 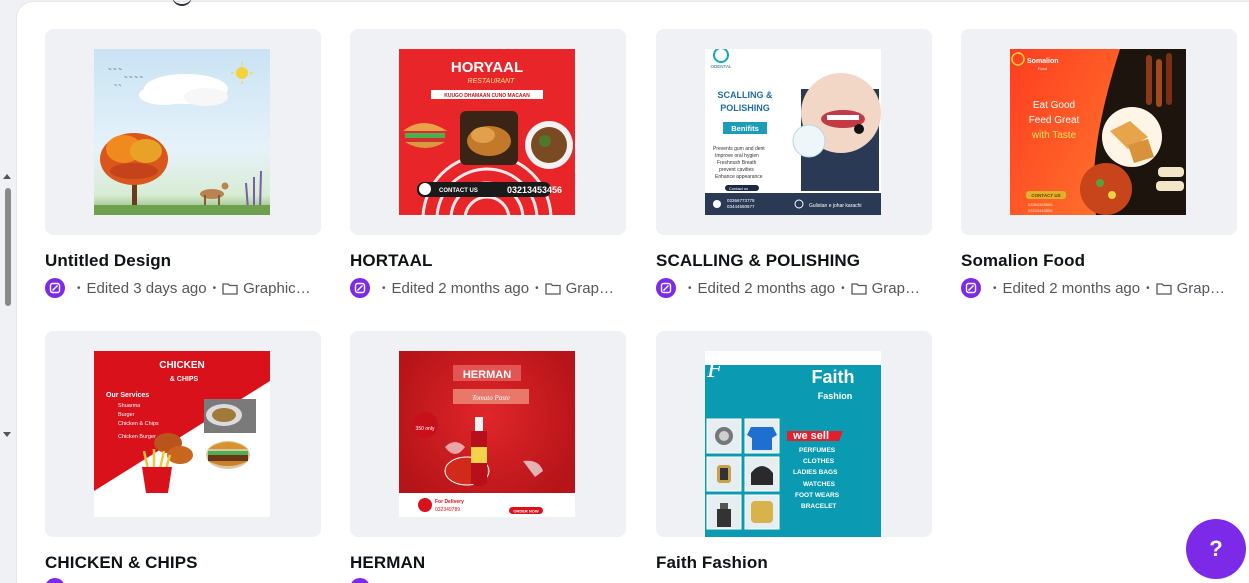 I want to click on thumb-text: WATCHES, so click(x=819, y=484).